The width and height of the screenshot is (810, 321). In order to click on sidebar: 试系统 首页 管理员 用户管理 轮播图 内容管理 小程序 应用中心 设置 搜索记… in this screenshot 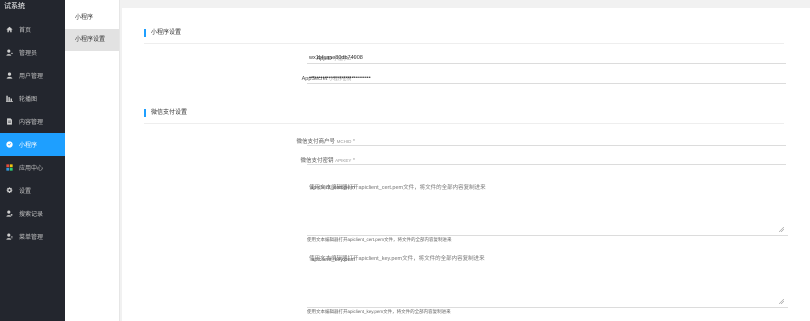, I will do `click(32, 160)`.